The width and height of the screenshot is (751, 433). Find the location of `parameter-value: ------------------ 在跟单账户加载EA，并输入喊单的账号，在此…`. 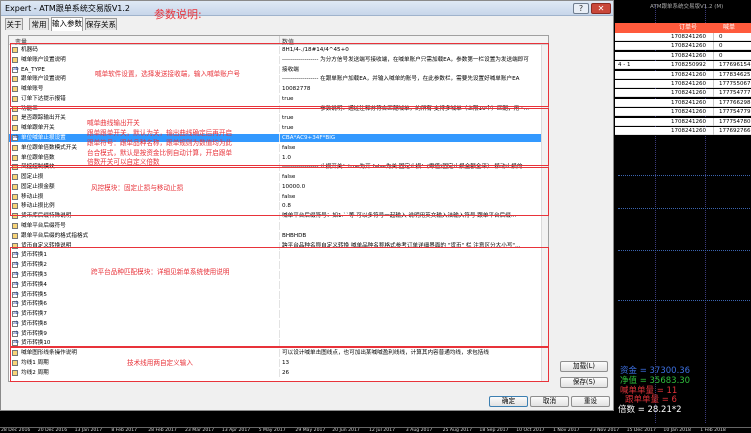

parameter-value: ------------------ 在跟单账户加载EA，并输入喊单的账号，在此… is located at coordinates (414, 79).